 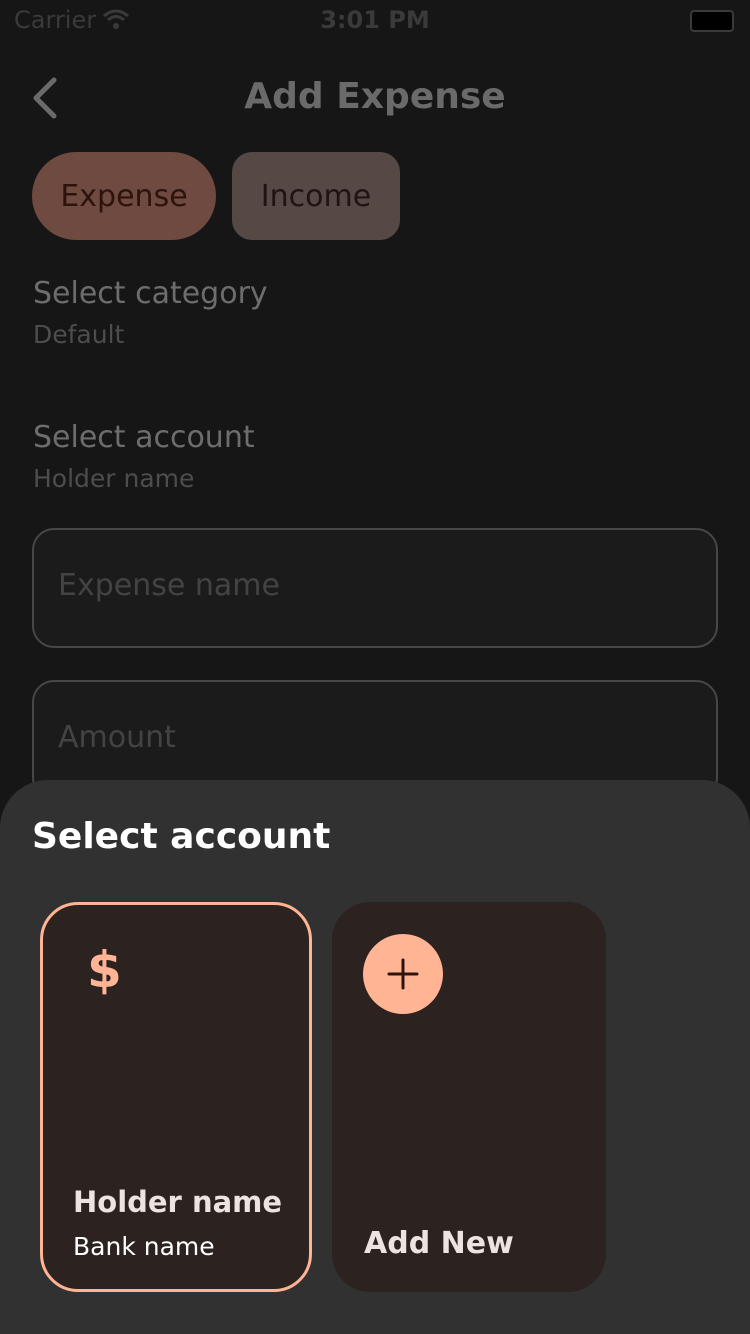 What do you see at coordinates (176, 1097) in the screenshot?
I see `account-card: $ Holder name Bank name` at bounding box center [176, 1097].